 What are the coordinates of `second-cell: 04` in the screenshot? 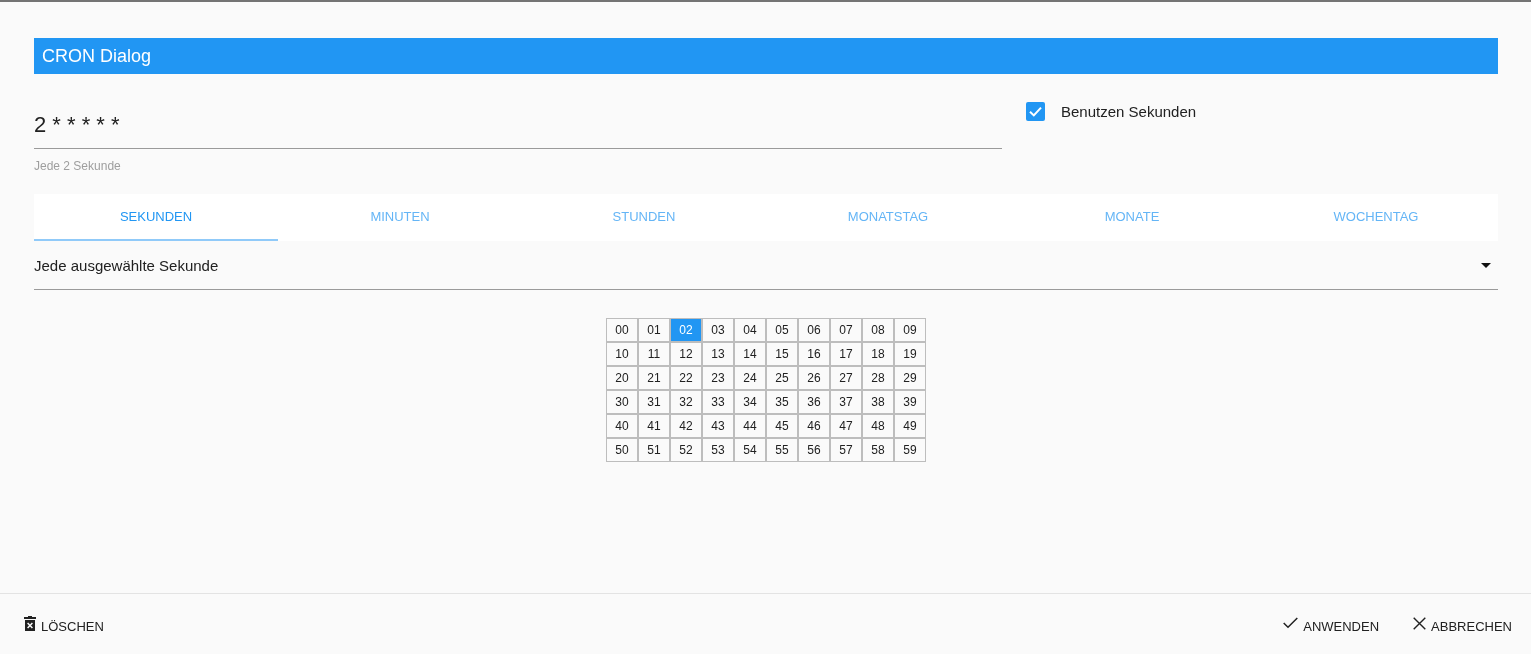 It's located at (750, 330).